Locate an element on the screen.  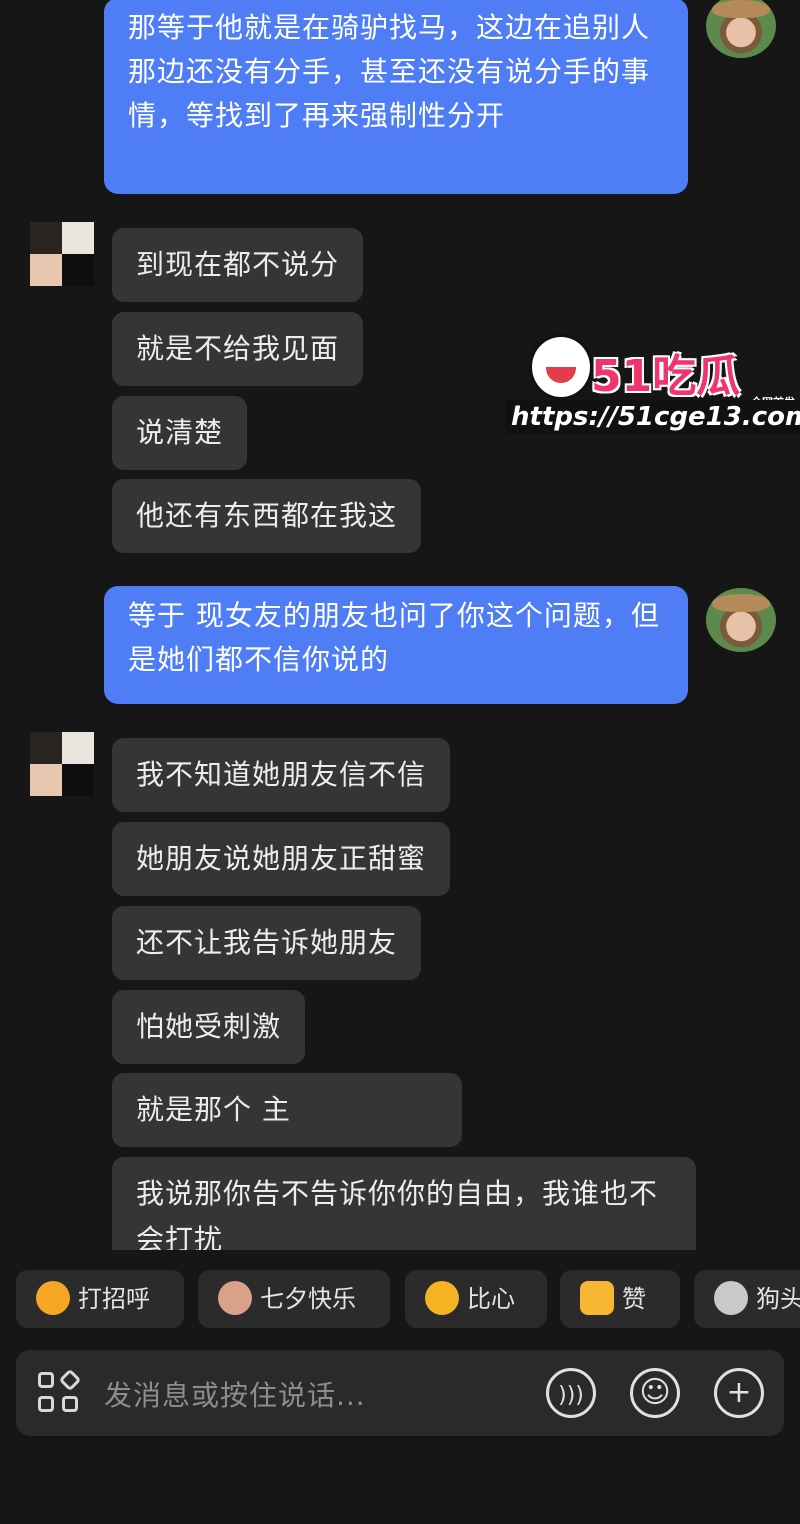
chip-label: 狗头 is located at coordinates (778, 1299).